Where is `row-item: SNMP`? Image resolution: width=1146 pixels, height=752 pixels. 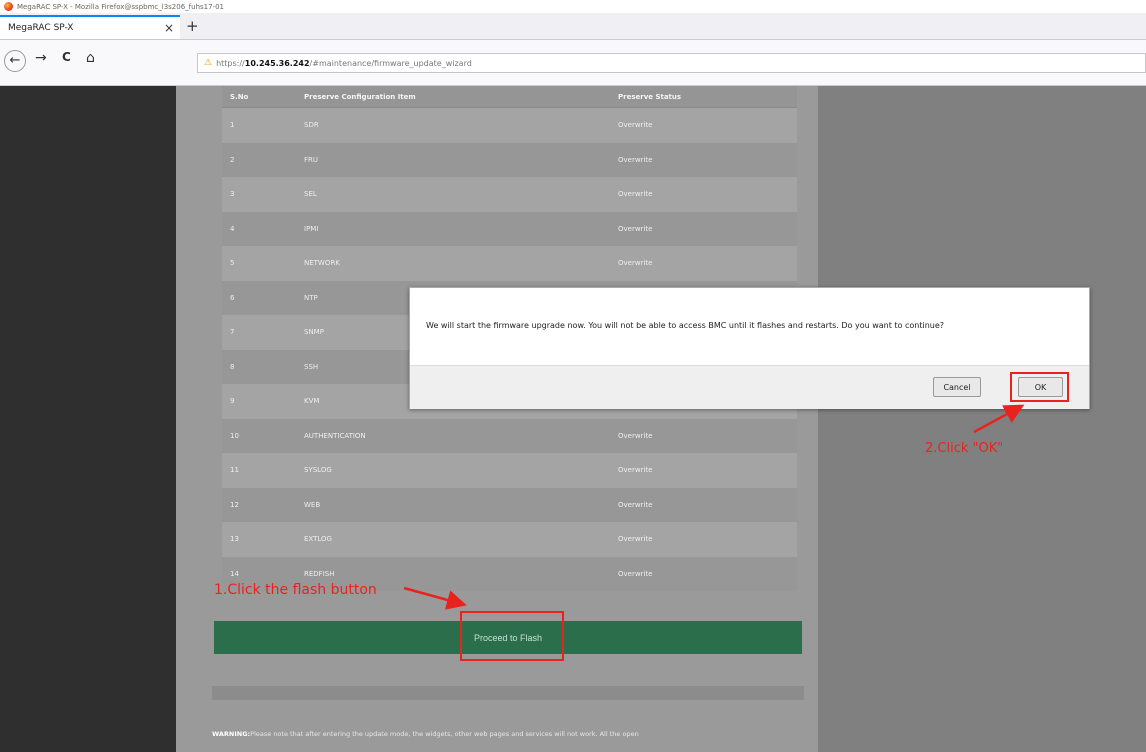
row-item: SNMP is located at coordinates (314, 332).